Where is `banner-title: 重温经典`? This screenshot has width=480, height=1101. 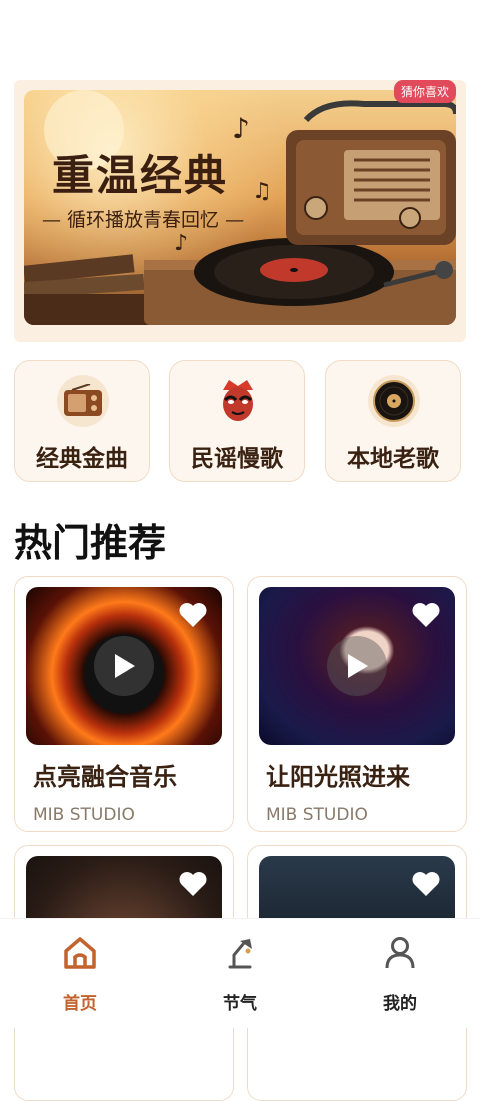 banner-title: 重温经典 is located at coordinates (140, 175).